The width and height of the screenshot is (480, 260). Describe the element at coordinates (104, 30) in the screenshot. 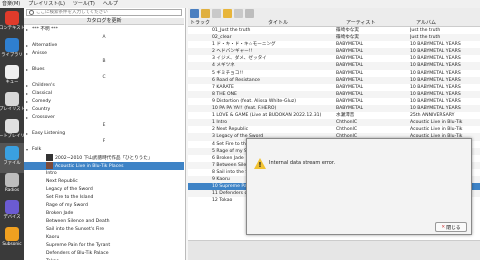

I see `tree-item: ▸ *** 不明 ***` at that location.